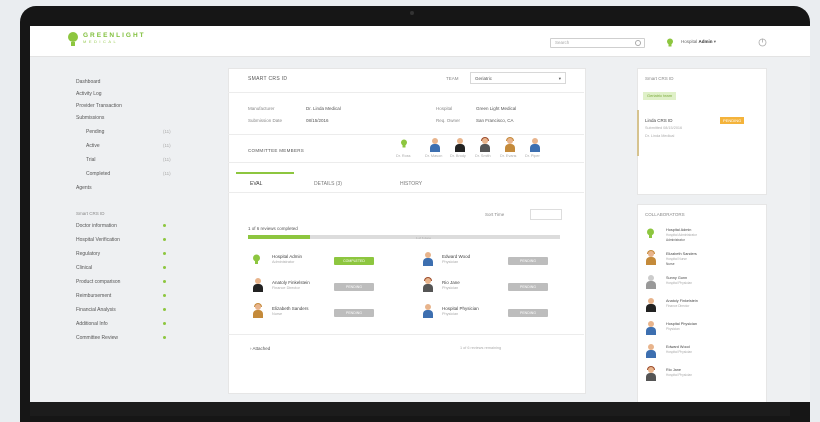  I want to click on evaluator-name: Anatoly Finkelstein, so click(291, 282).